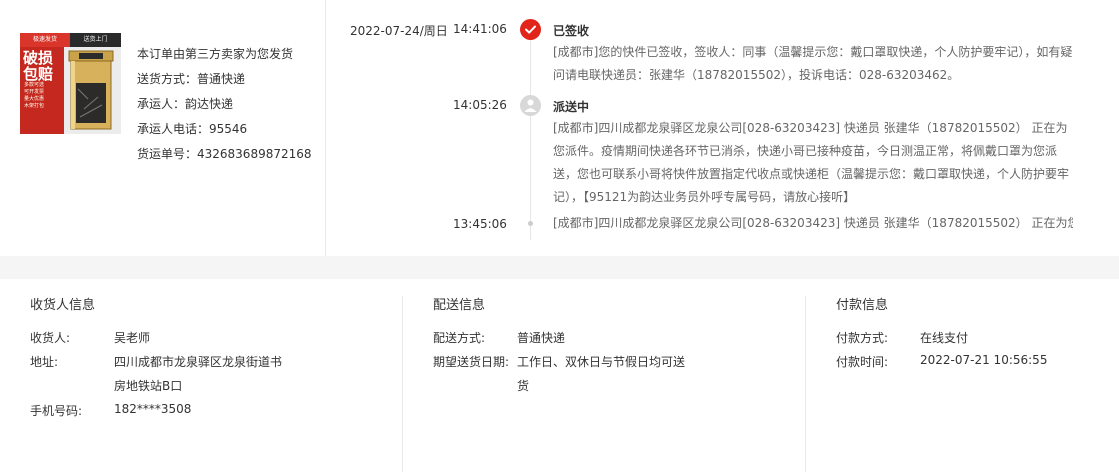  What do you see at coordinates (399, 31) in the screenshot?
I see `timeline-date: 2022-07-24/周日` at bounding box center [399, 31].